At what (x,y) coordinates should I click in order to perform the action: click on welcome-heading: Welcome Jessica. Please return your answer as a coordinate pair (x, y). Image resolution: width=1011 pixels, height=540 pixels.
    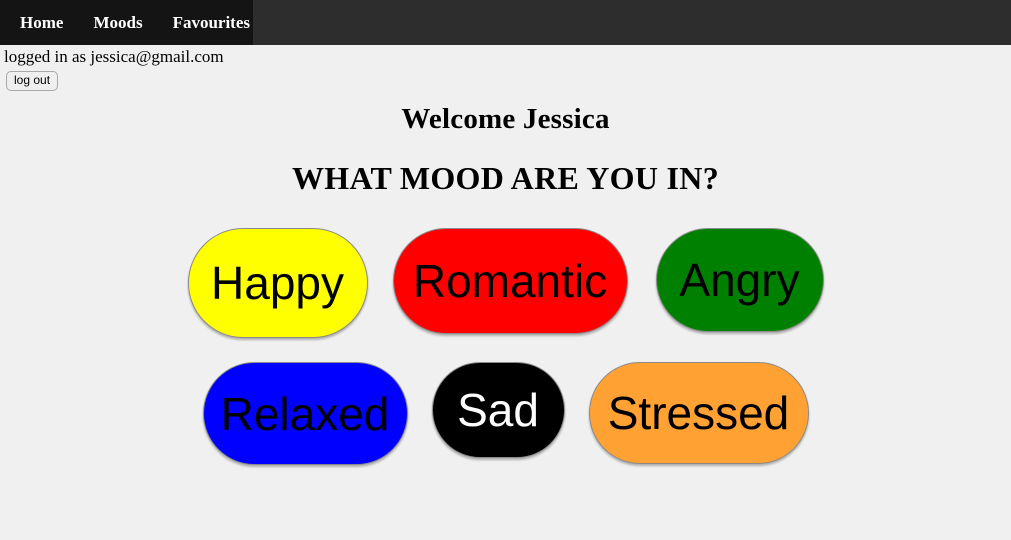
    Looking at the image, I should click on (505, 119).